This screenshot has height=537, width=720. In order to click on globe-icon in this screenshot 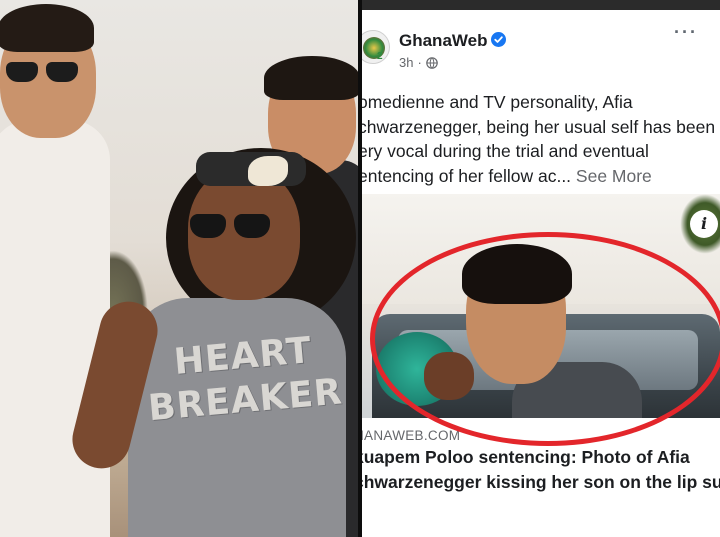, I will do `click(432, 62)`.